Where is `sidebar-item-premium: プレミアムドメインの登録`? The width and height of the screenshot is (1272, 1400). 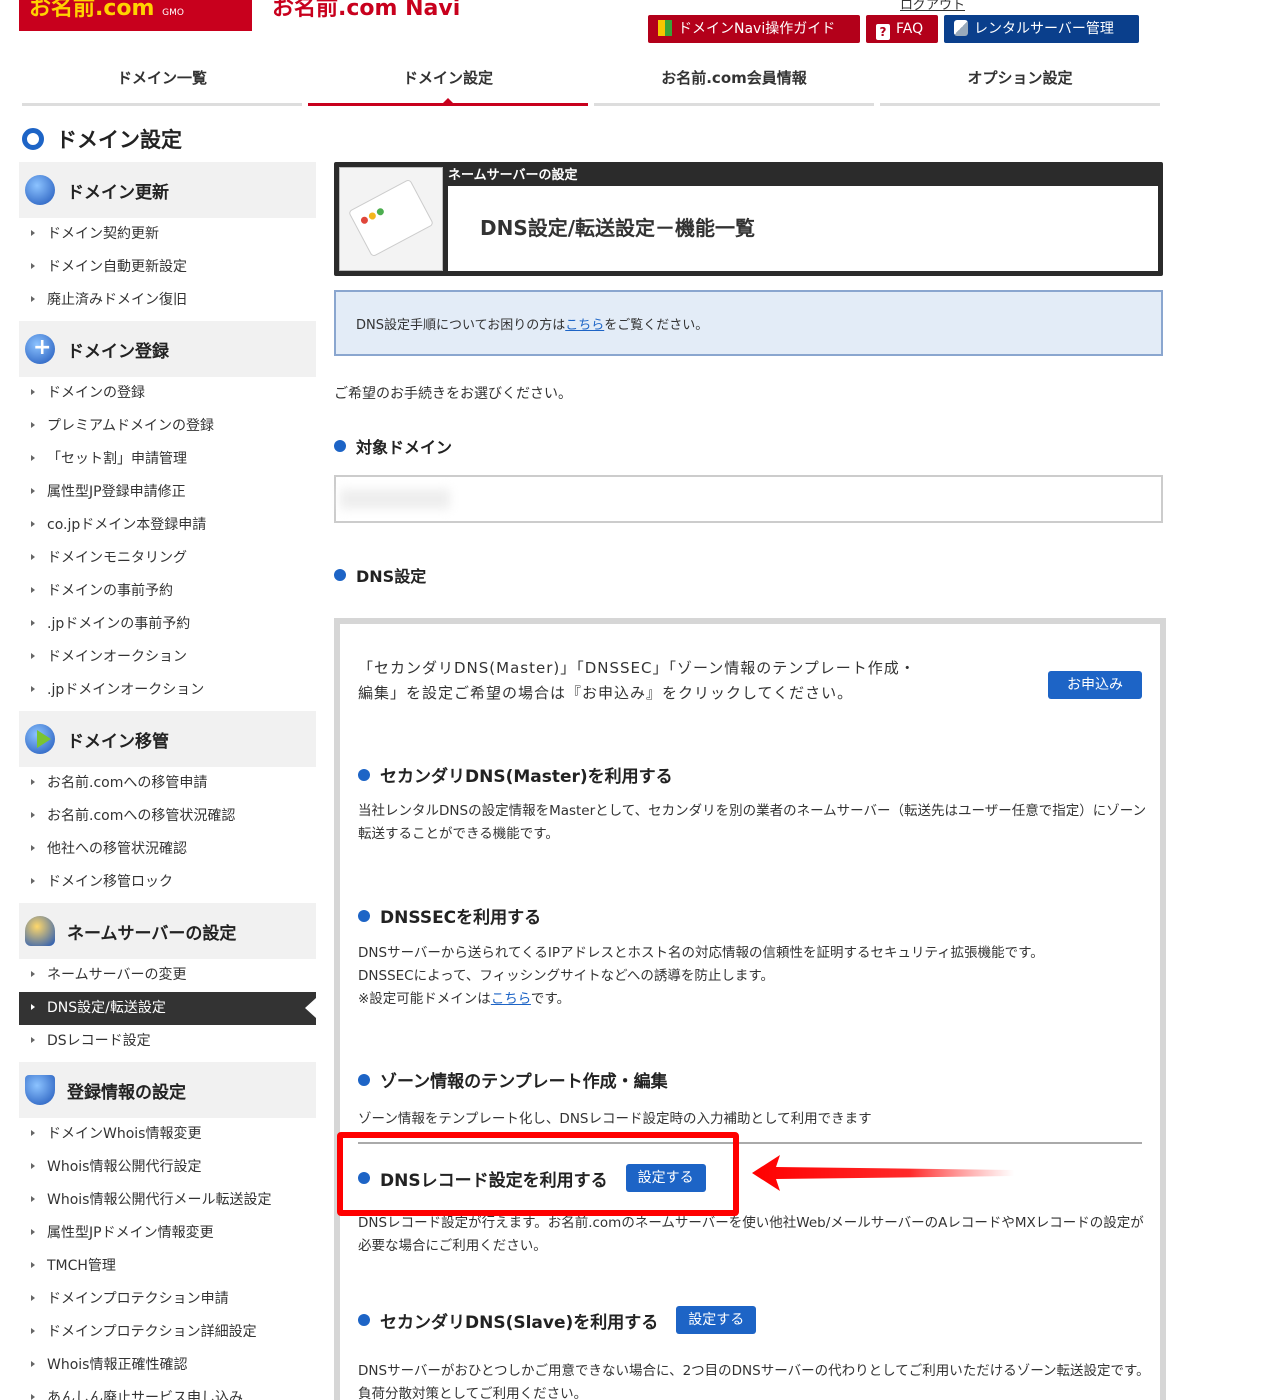
sidebar-item-premium: プレミアムドメインの登録 is located at coordinates (167, 426).